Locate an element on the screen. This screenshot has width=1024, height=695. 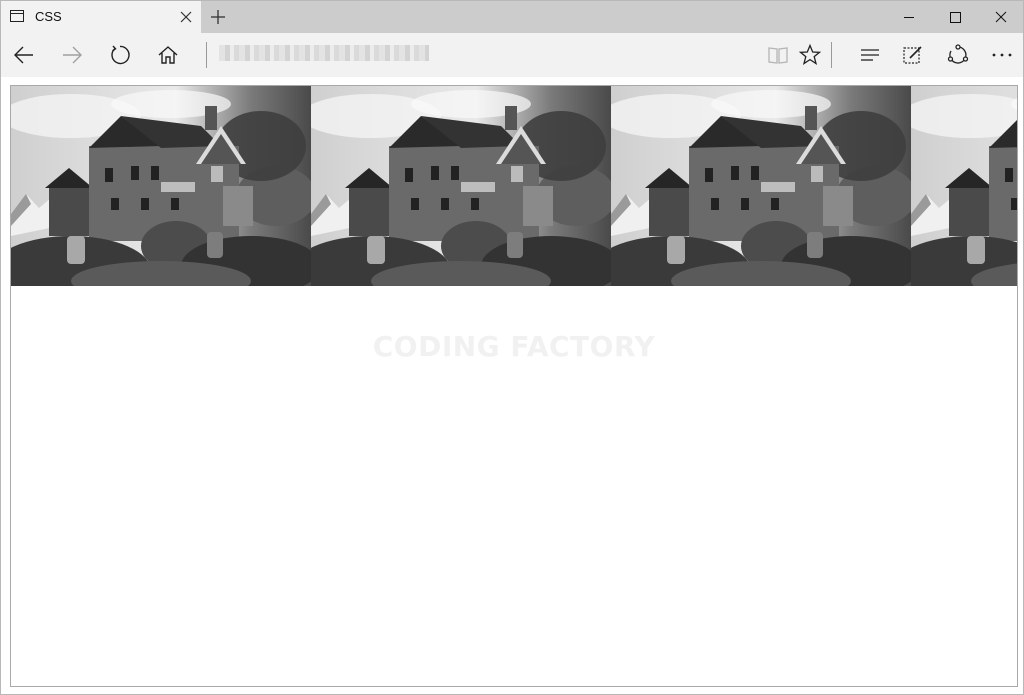
navigation-bar is located at coordinates (512, 55).